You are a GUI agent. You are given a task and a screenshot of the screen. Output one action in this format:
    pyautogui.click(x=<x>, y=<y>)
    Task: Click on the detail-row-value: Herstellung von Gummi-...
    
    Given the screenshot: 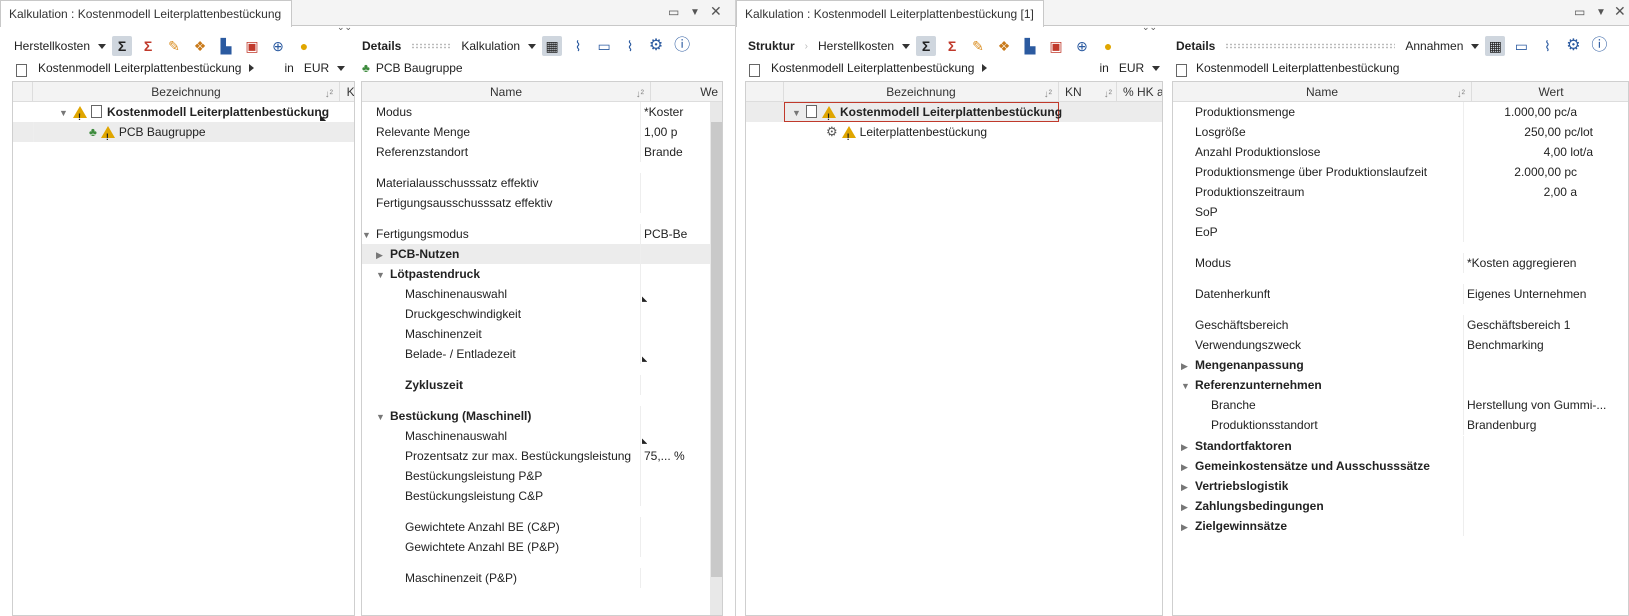 What is the action you would take?
    pyautogui.click(x=1542, y=405)
    